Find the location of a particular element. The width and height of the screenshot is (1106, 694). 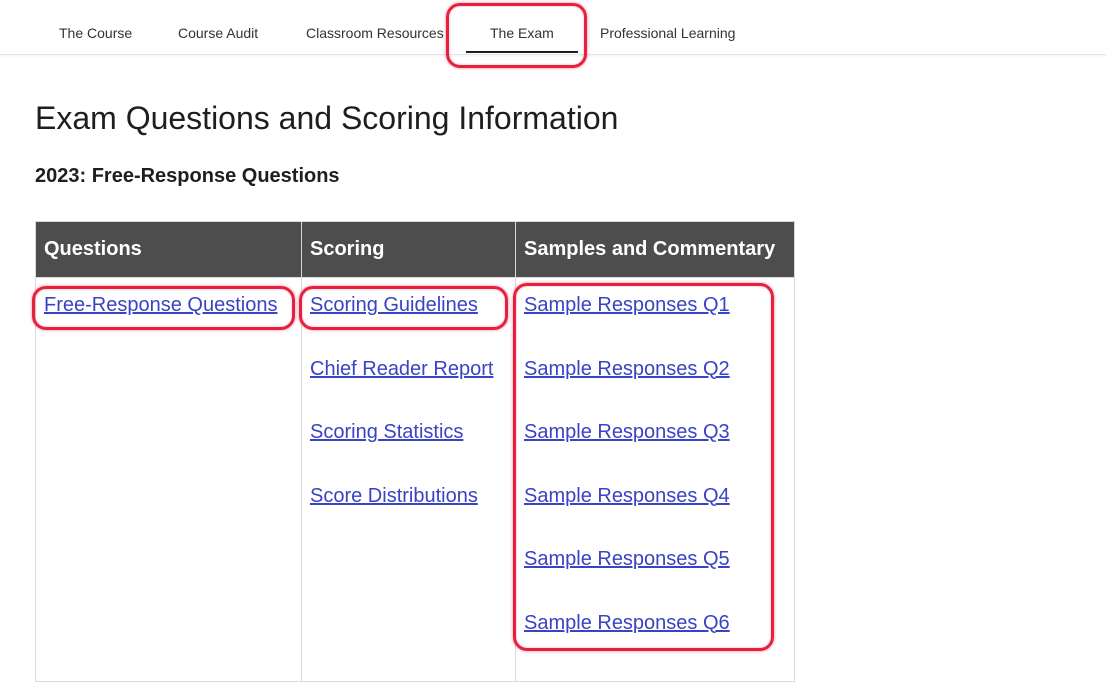

tab-course-audit: Course Audit is located at coordinates (218, 27).